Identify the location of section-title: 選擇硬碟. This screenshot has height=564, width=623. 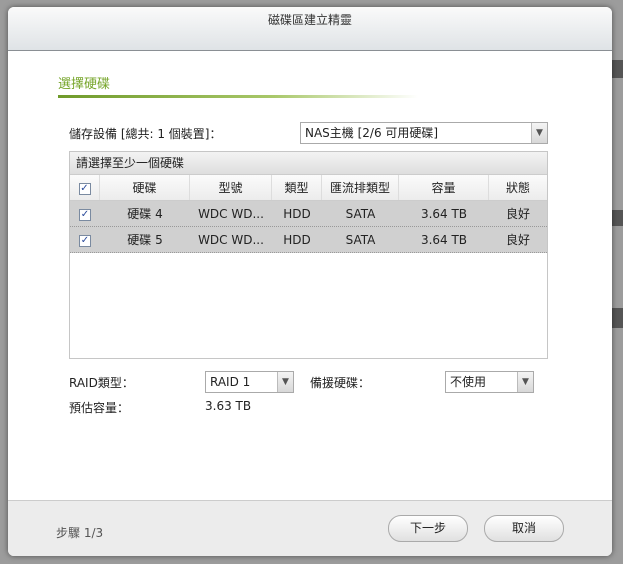
(84, 84).